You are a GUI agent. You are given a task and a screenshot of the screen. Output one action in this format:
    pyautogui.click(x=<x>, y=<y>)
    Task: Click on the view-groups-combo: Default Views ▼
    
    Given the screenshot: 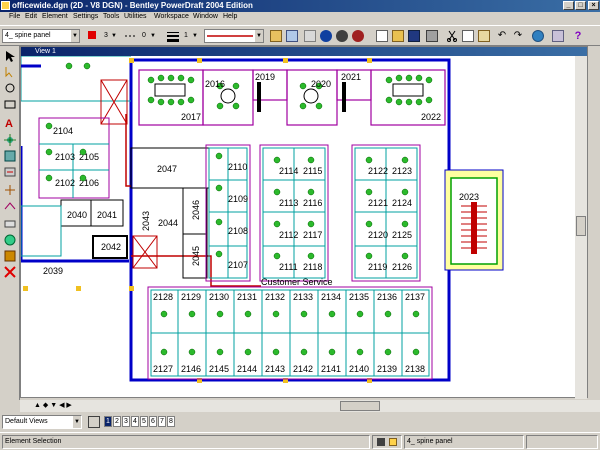 What is the action you would take?
    pyautogui.click(x=42, y=422)
    